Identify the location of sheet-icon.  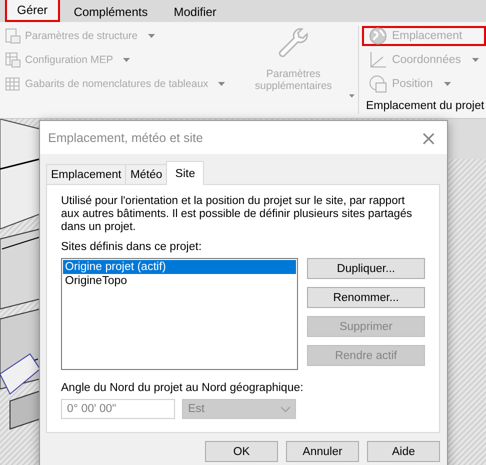
(13, 36).